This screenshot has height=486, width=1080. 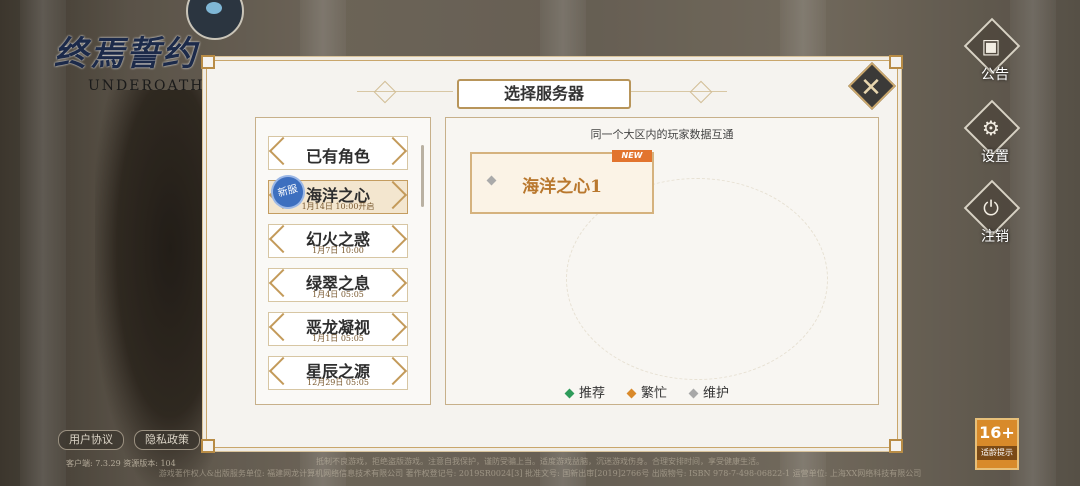 What do you see at coordinates (997, 453) in the screenshot?
I see `age-rating-label: 适龄提示` at bounding box center [997, 453].